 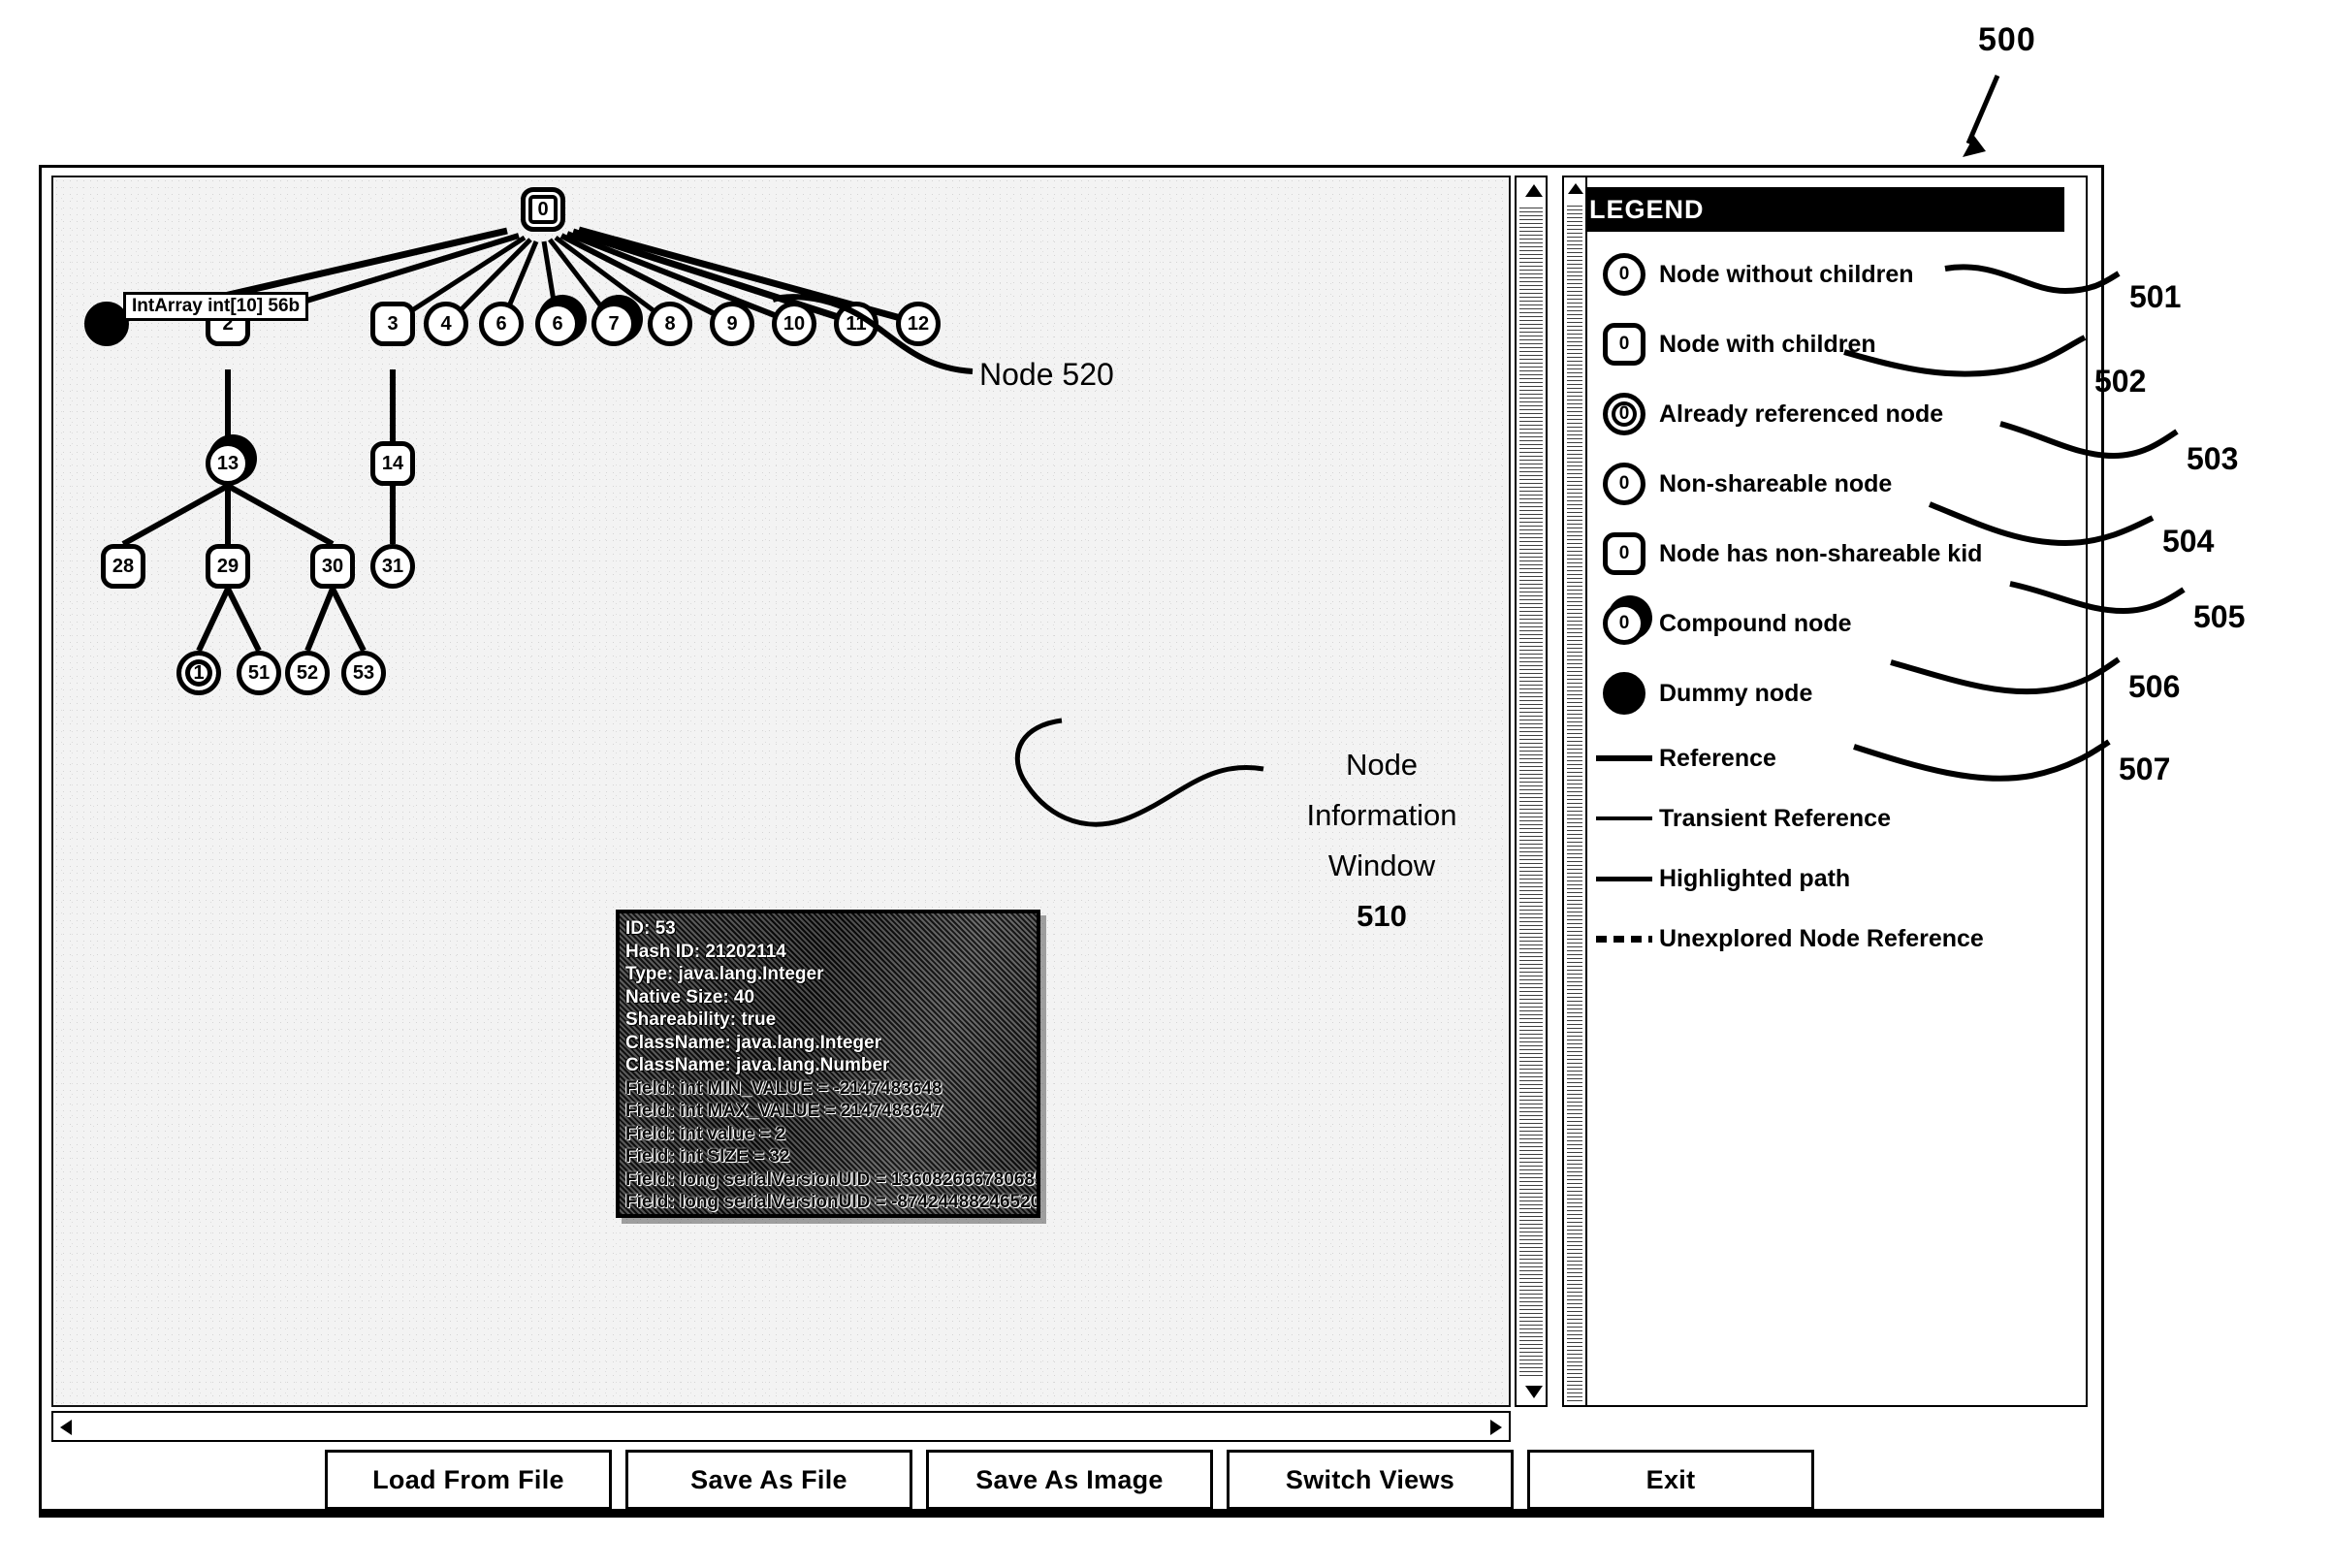 What do you see at coordinates (1670, 1480) in the screenshot?
I see `exit-button: Exit` at bounding box center [1670, 1480].